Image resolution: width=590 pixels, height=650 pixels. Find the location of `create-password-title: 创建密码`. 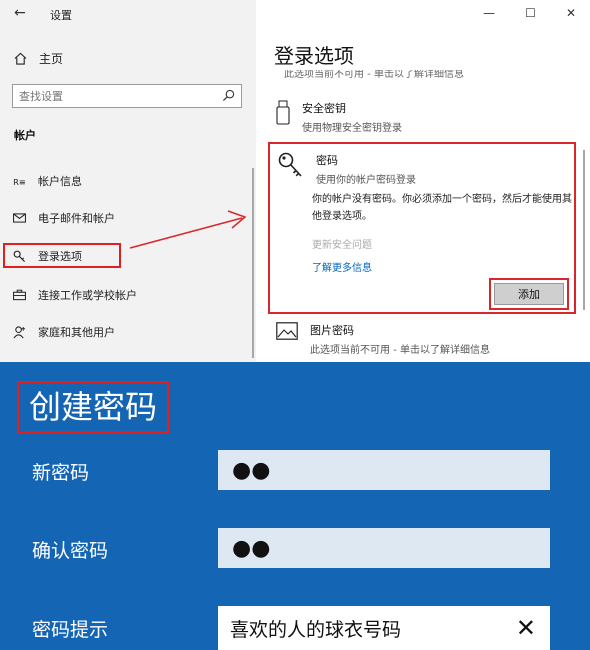

create-password-title: 创建密码 is located at coordinates (93, 407).